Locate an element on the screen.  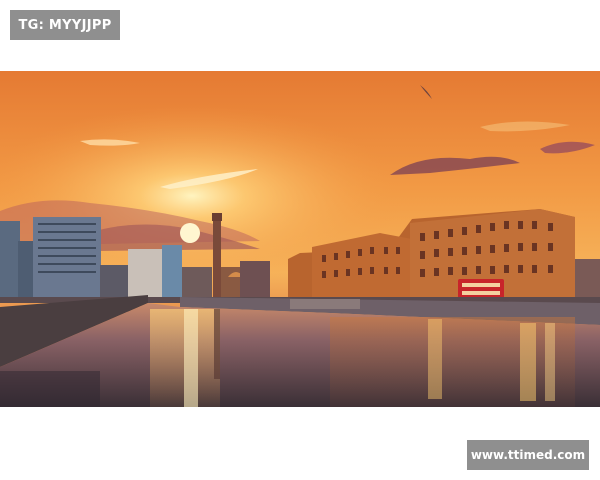
building-mid is located at coordinates (255, 280).